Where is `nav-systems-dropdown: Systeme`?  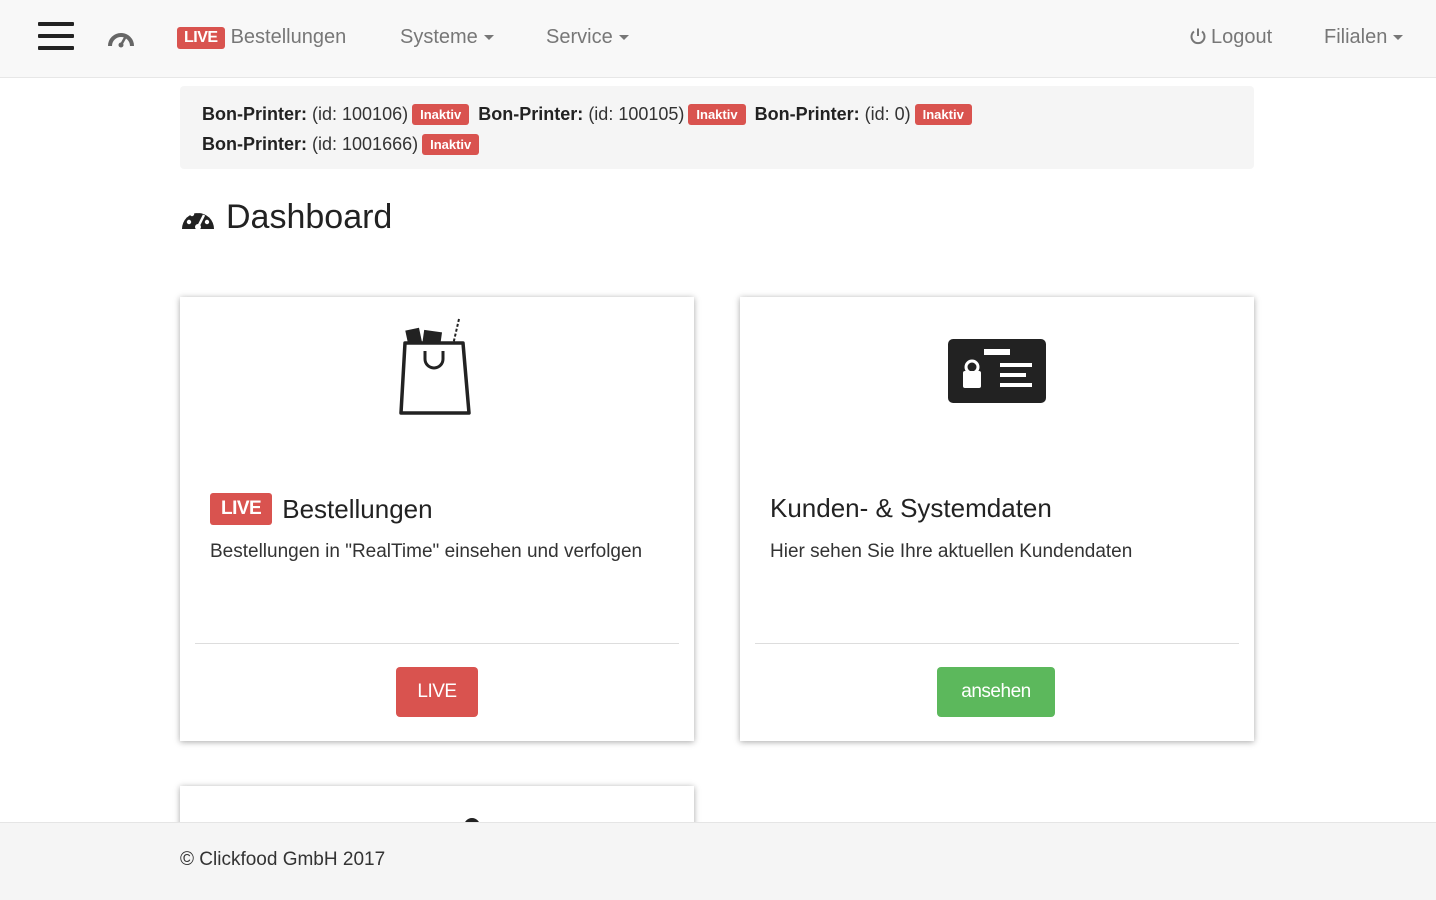
nav-systems-dropdown: Systeme is located at coordinates (447, 37).